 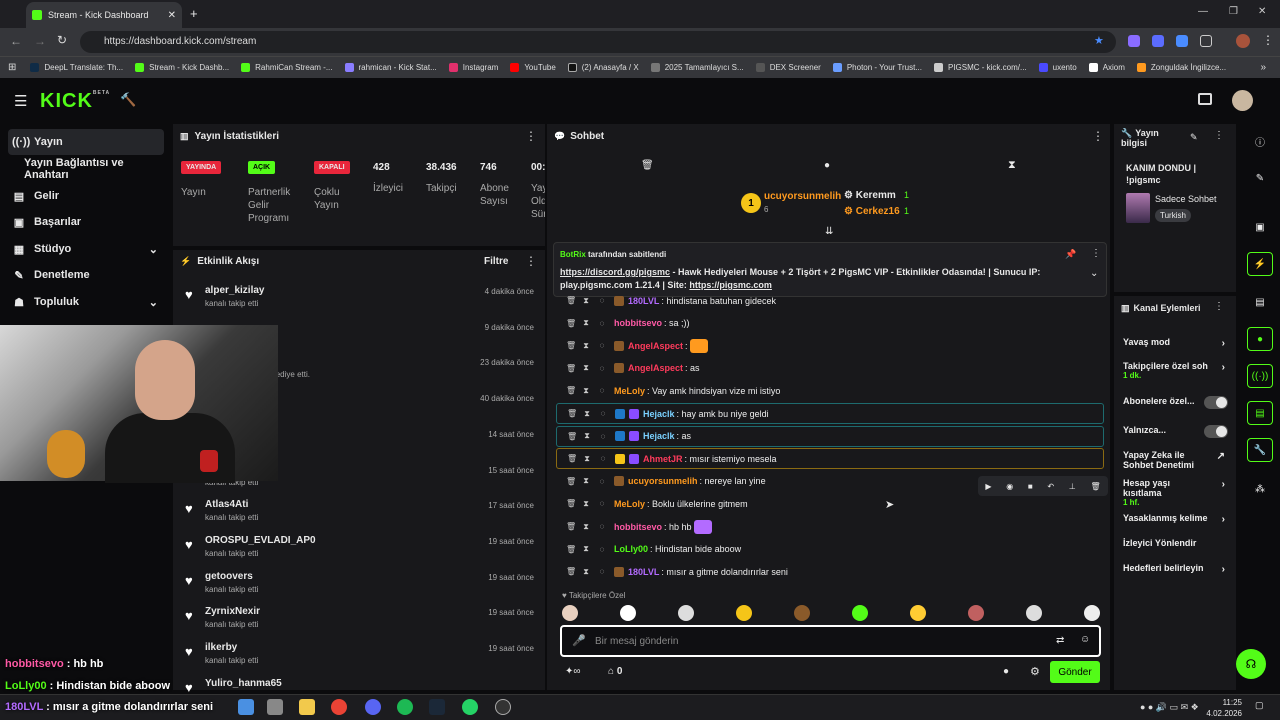 What do you see at coordinates (1260, 339) in the screenshot?
I see `chat-icon: ●` at bounding box center [1260, 339].